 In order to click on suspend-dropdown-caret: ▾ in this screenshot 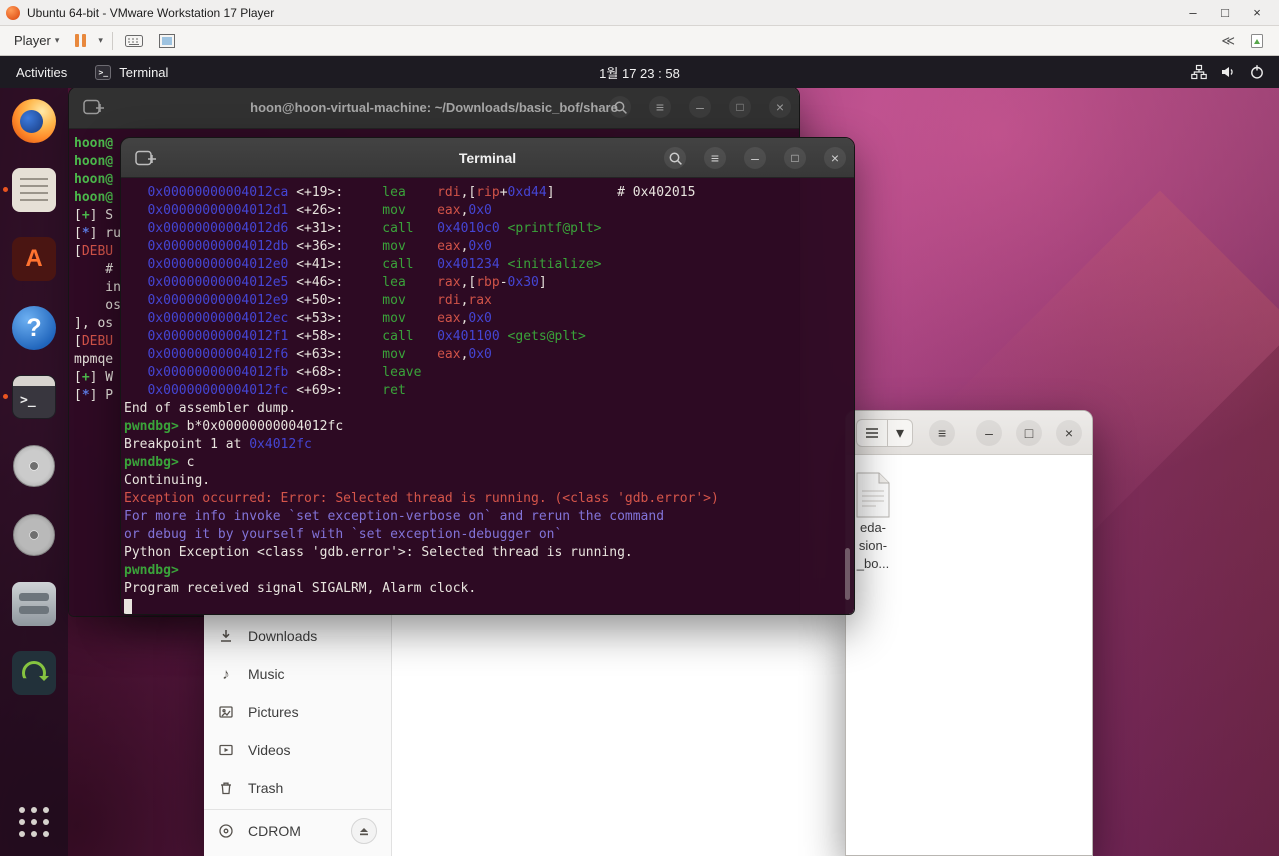, I will do `click(100, 40)`.